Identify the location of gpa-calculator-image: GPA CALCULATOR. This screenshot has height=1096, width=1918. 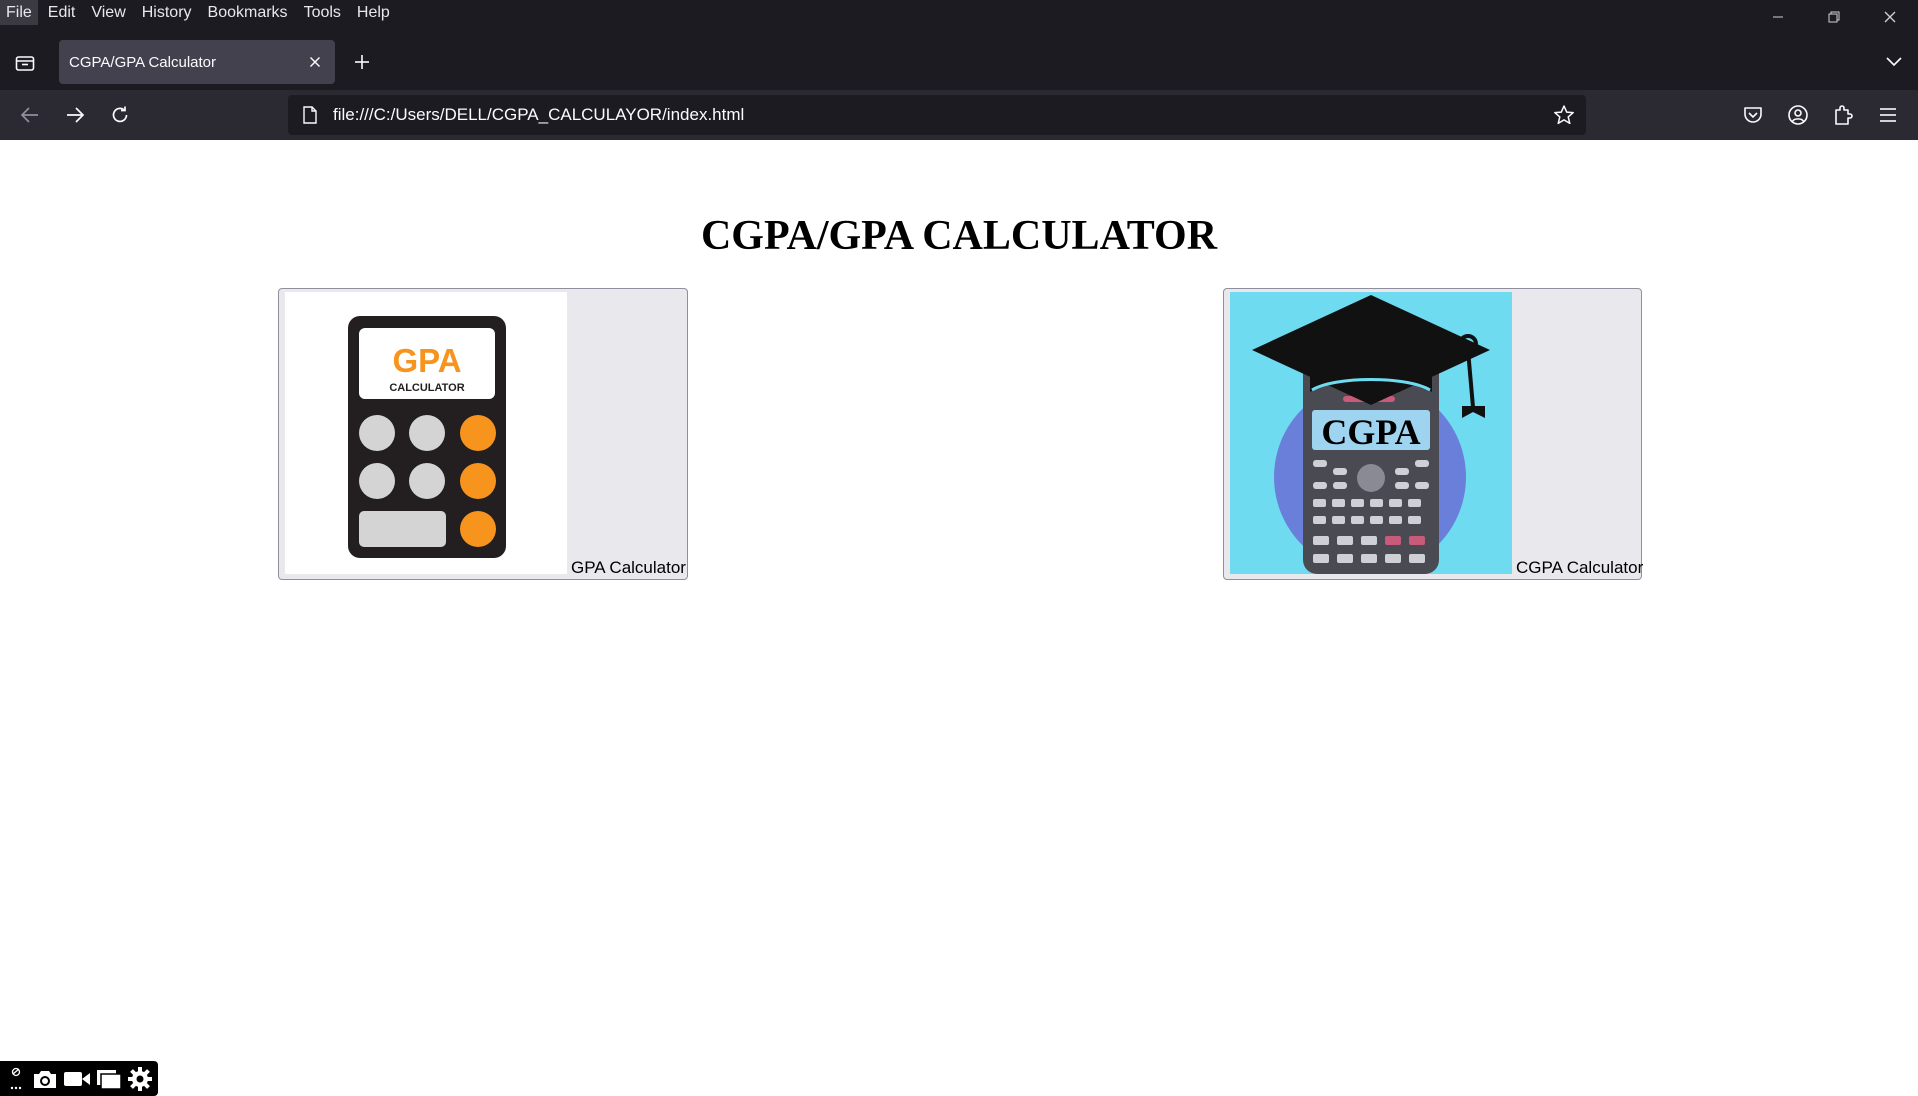
(426, 433).